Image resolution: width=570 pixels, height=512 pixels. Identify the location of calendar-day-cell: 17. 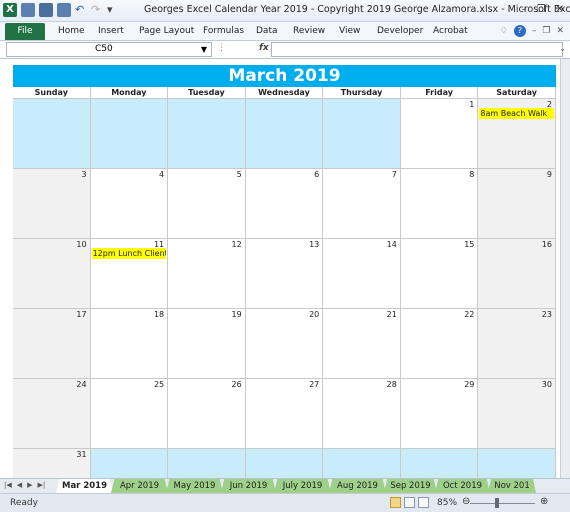
(52, 344).